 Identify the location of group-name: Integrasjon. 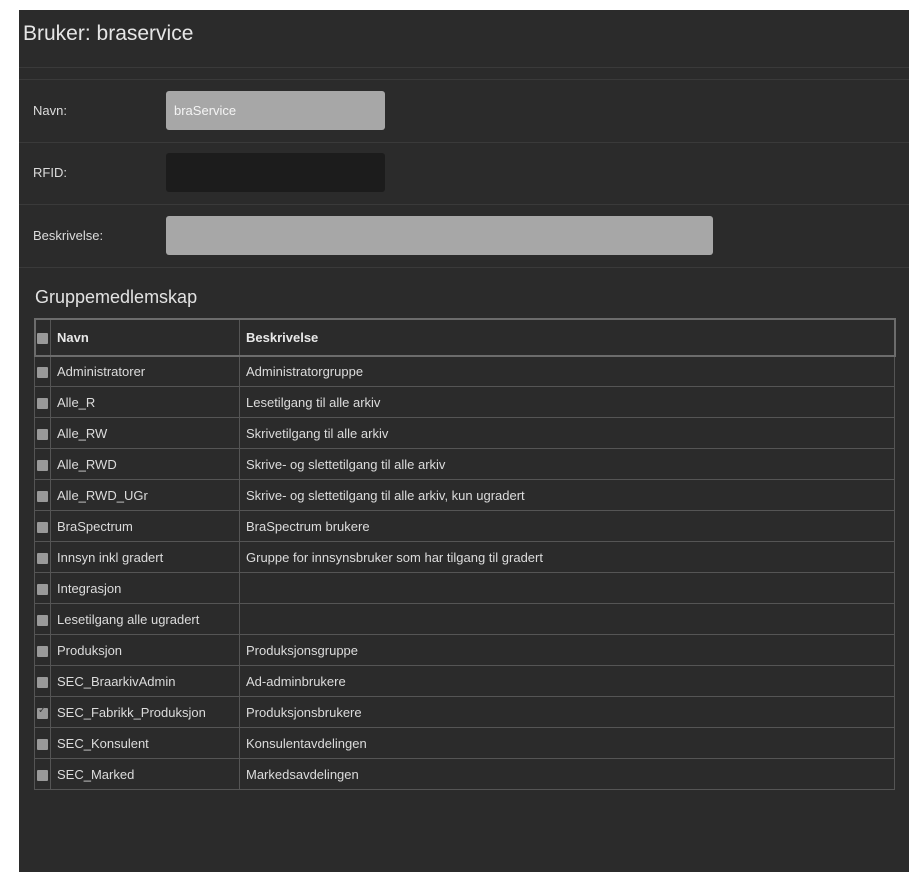
(145, 588).